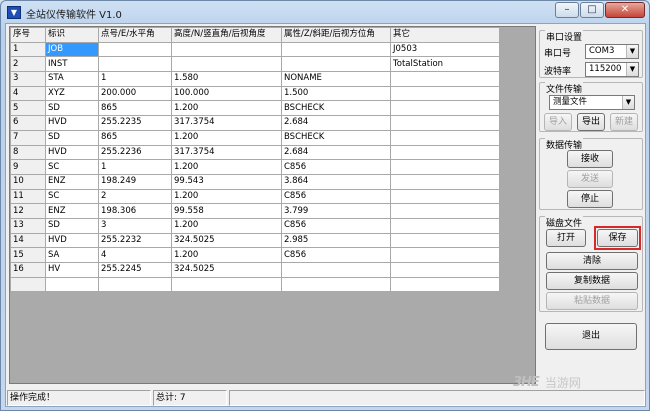  I want to click on table-row, so click(255, 284).